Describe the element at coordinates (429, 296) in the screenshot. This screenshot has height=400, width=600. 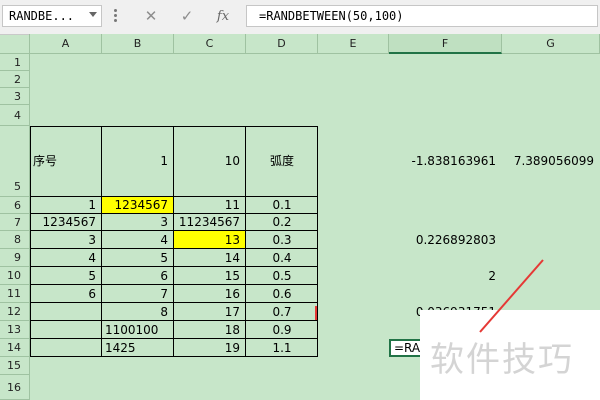
I see `annotation-arrow` at that location.